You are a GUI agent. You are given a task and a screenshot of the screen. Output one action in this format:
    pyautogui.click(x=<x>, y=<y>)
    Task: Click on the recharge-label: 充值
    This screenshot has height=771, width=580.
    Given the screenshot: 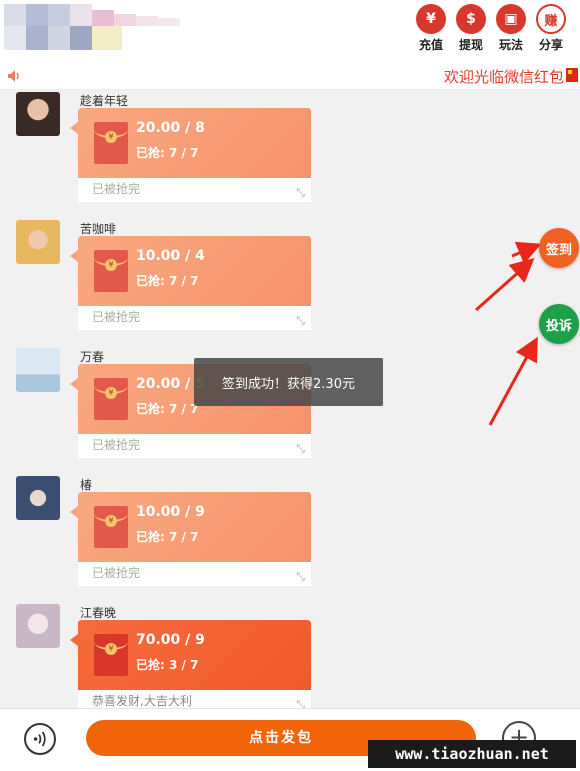 What is the action you would take?
    pyautogui.click(x=430, y=45)
    